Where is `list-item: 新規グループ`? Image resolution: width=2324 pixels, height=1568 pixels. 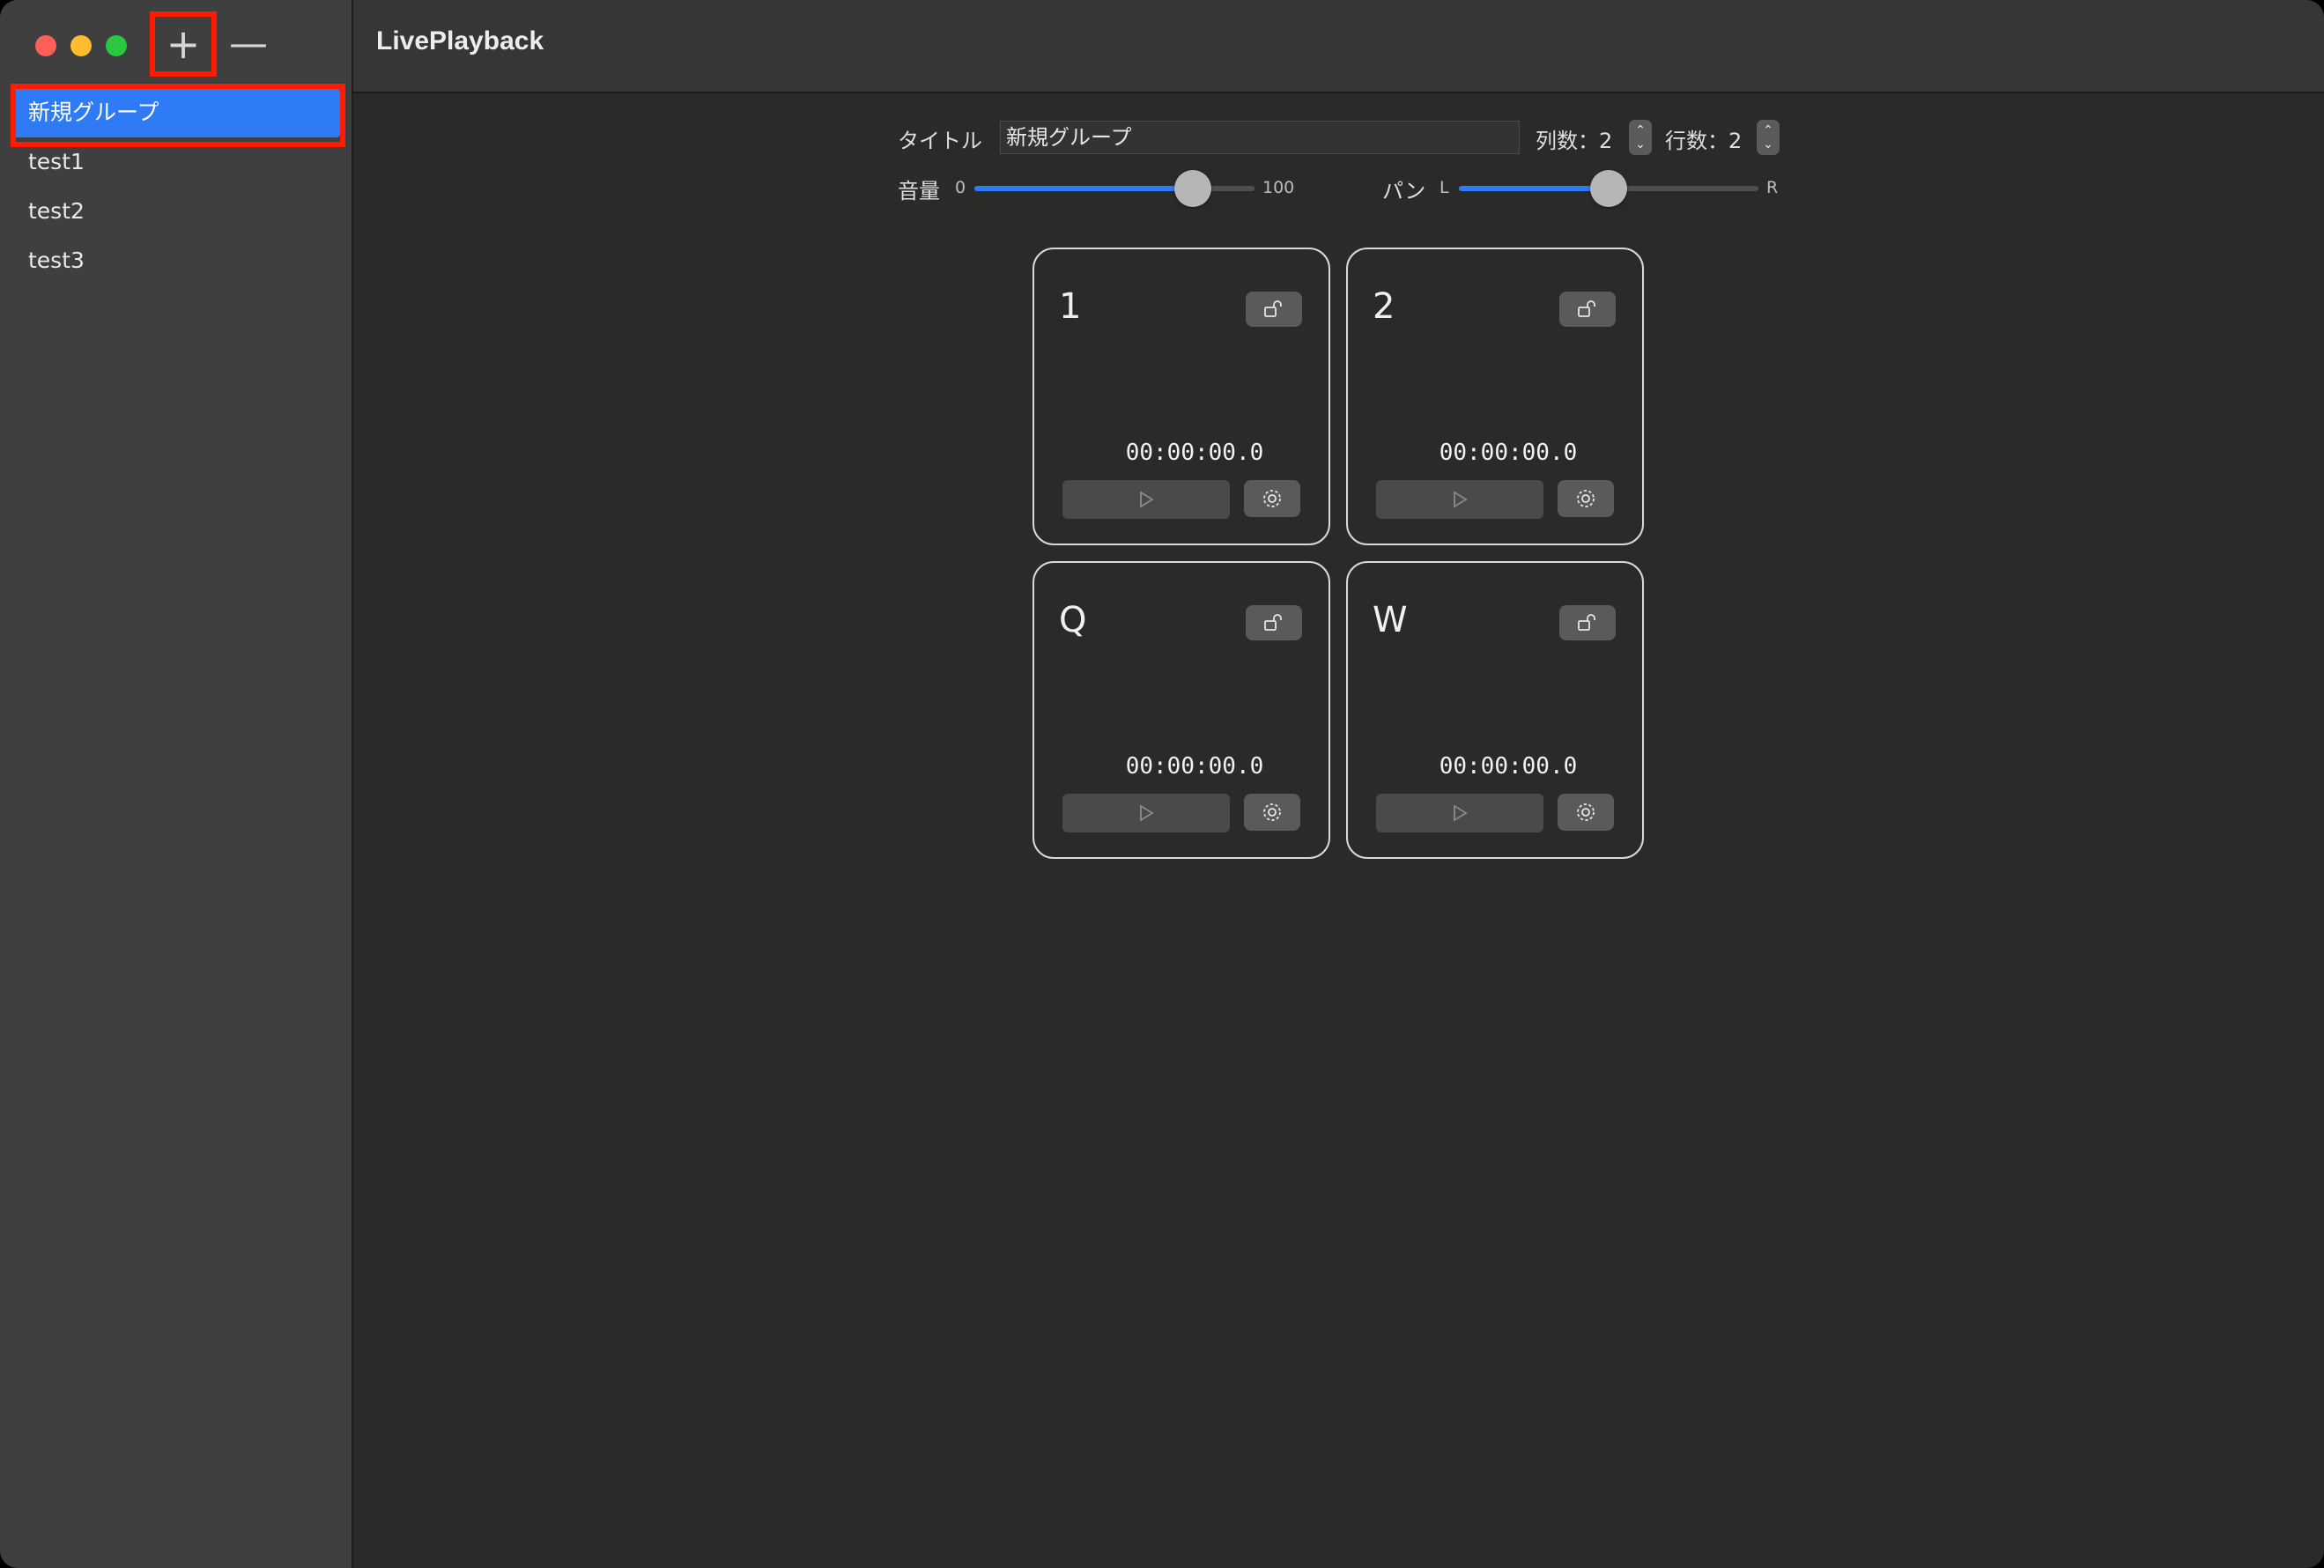
list-item: 新規グループ is located at coordinates (176, 112).